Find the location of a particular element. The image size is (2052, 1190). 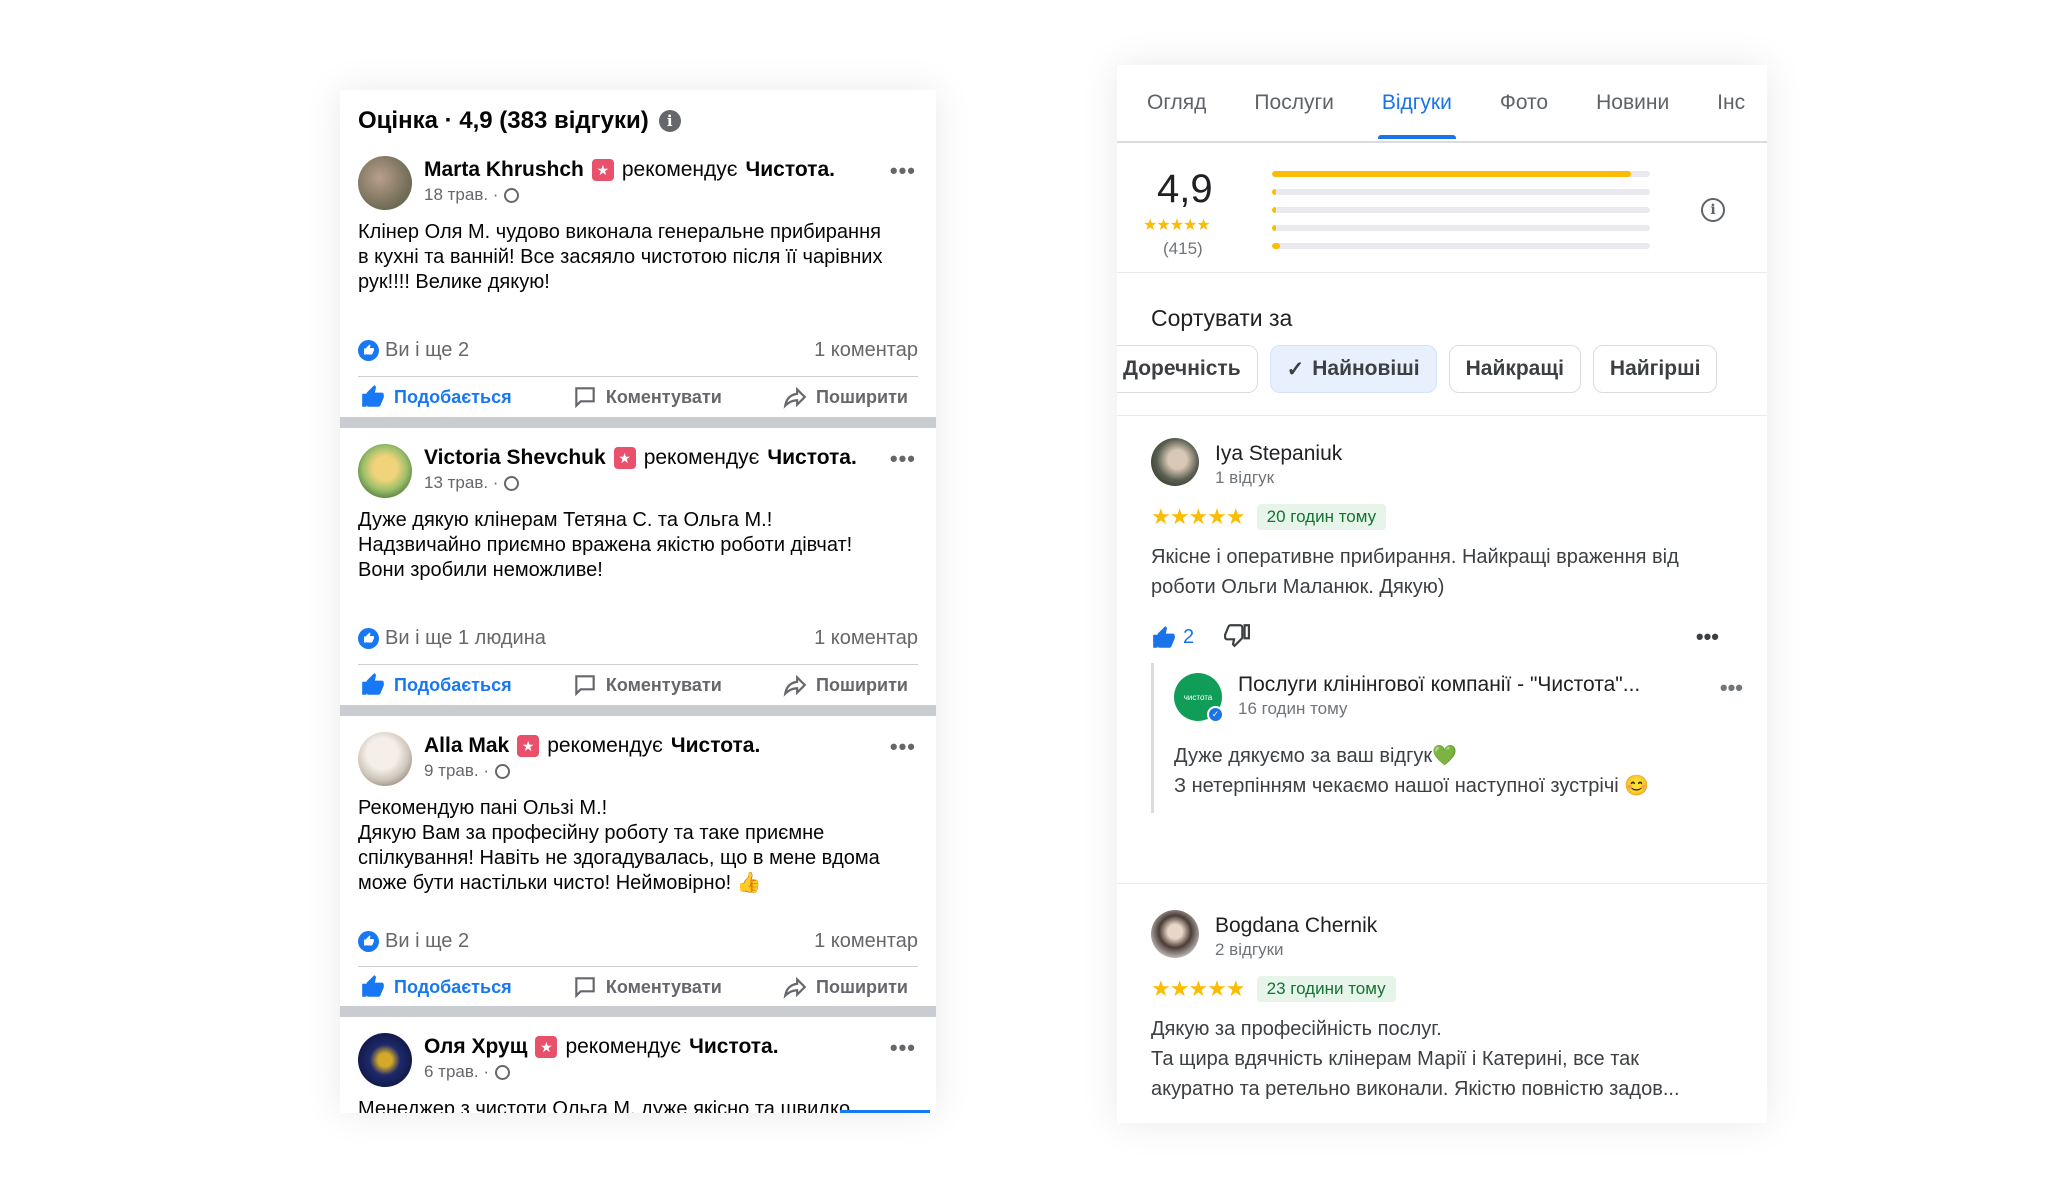

fb-author-name: Marta Khrushch is located at coordinates (504, 170).